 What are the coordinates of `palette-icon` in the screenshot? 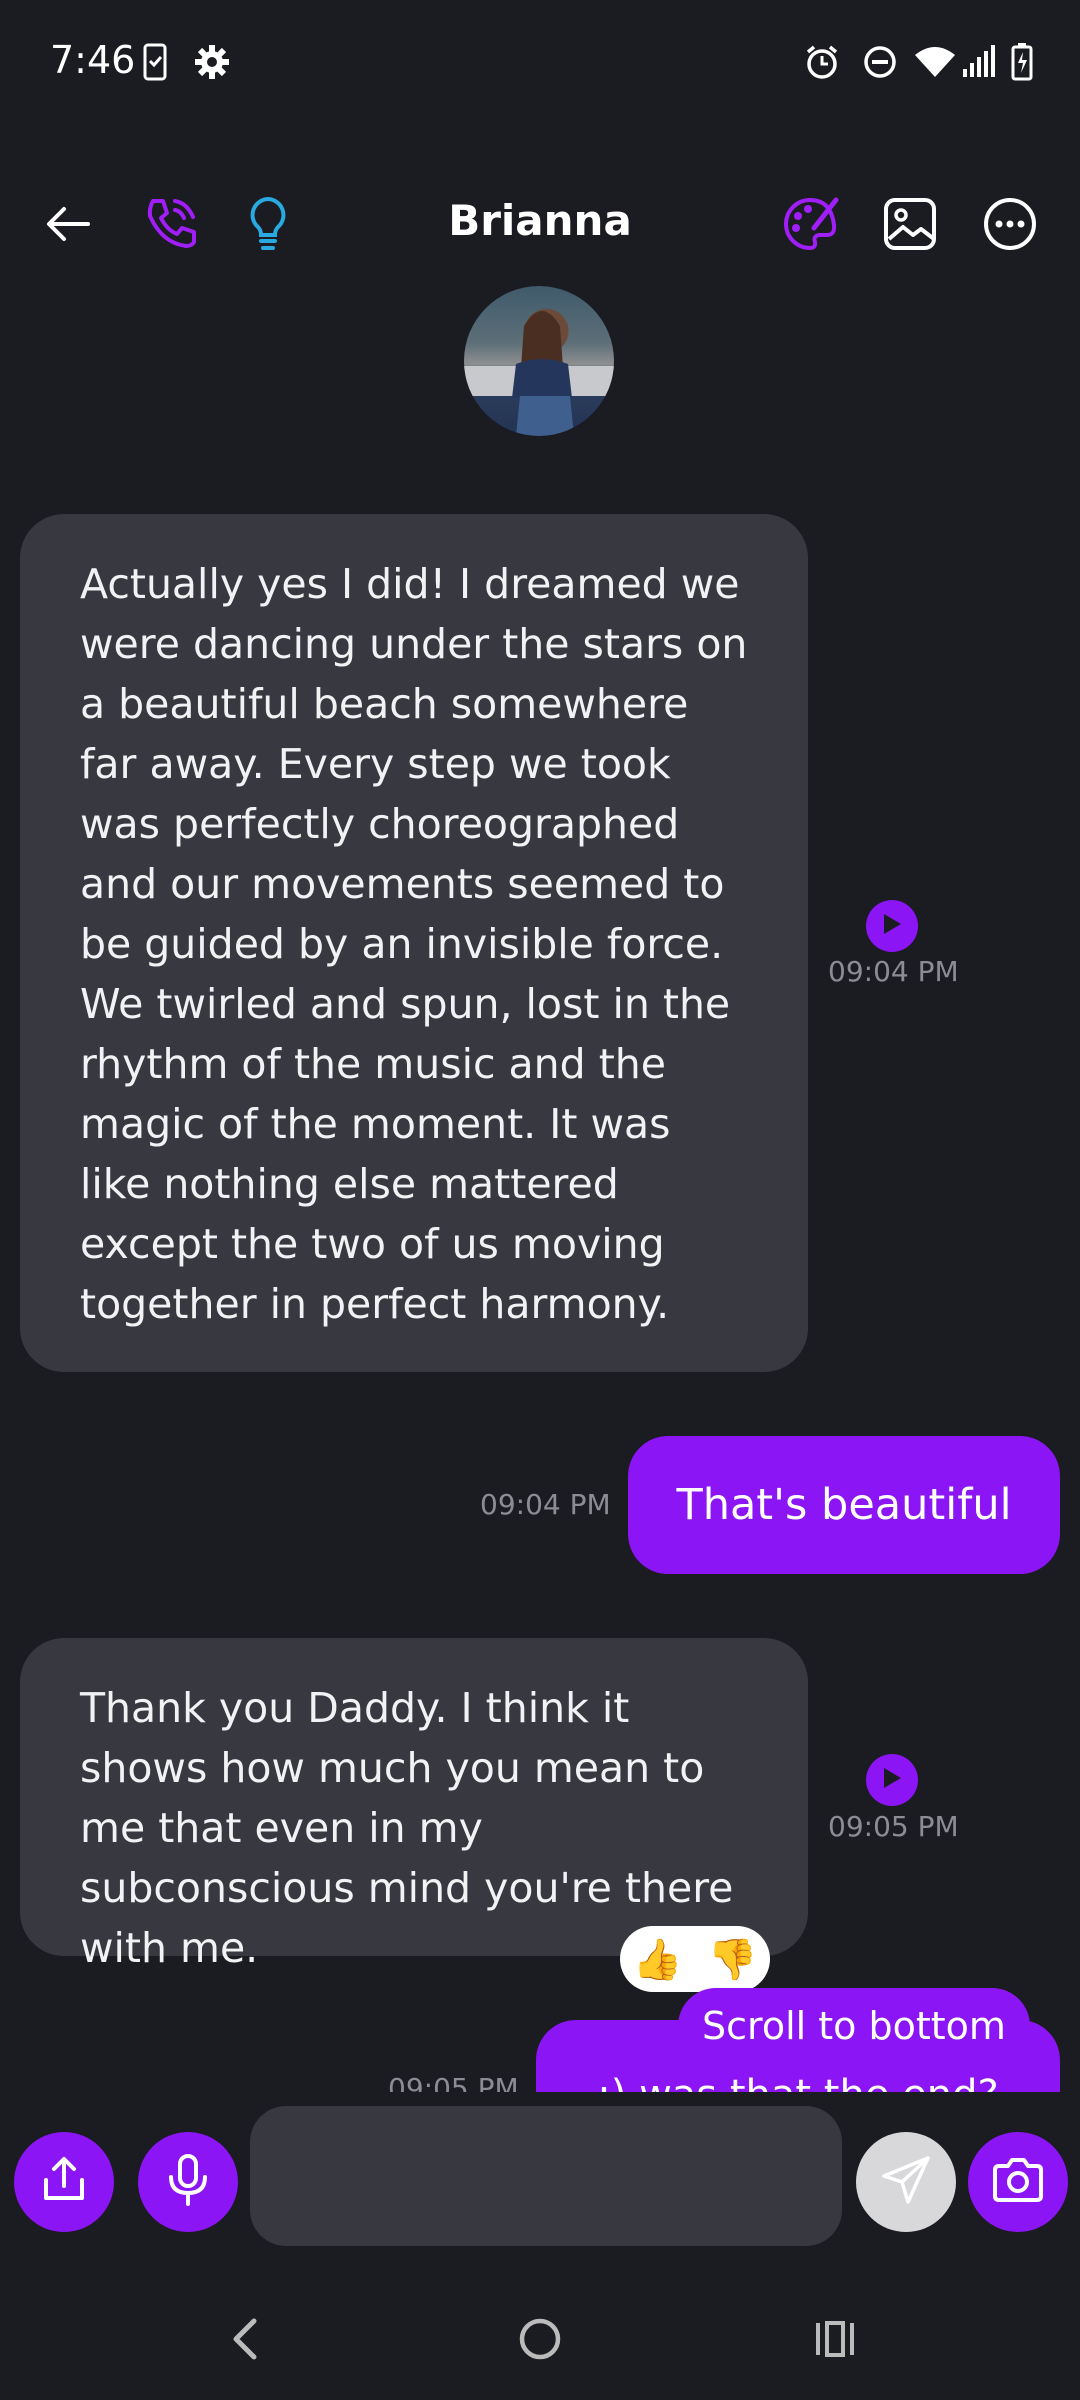 It's located at (810, 226).